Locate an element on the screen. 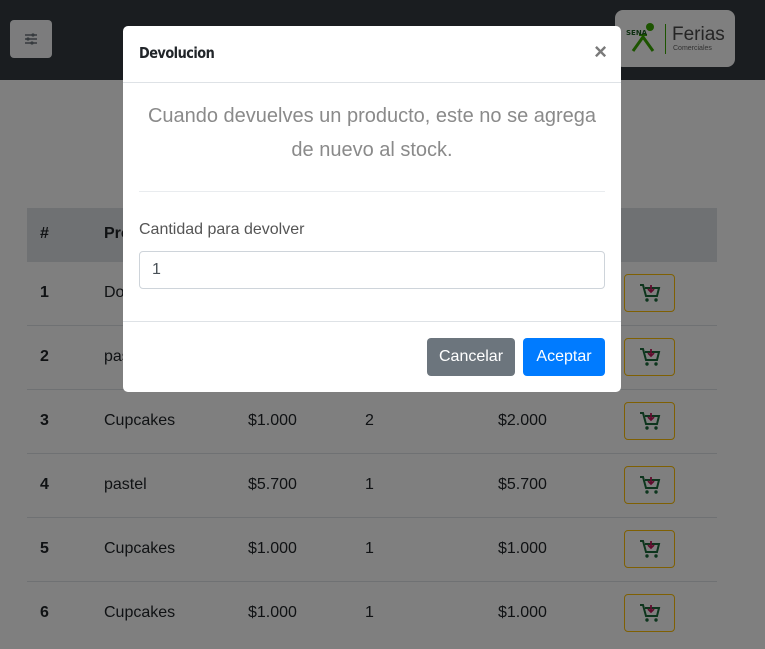 The width and height of the screenshot is (765, 649). accept-button: Aceptar is located at coordinates (564, 357).